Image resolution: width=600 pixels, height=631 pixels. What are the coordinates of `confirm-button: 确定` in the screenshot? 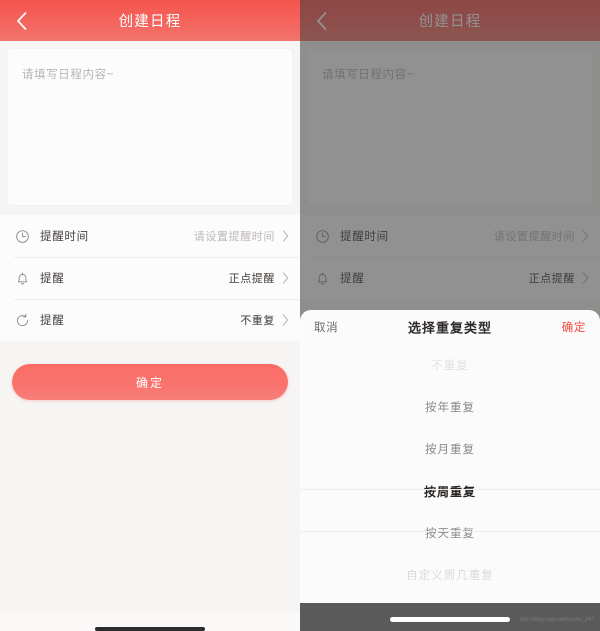 It's located at (150, 382).